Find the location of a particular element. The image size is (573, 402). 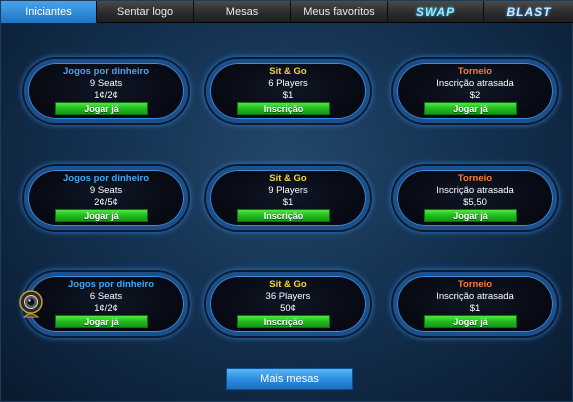

table-stakes: 2¢/5¢ is located at coordinates (106, 202).